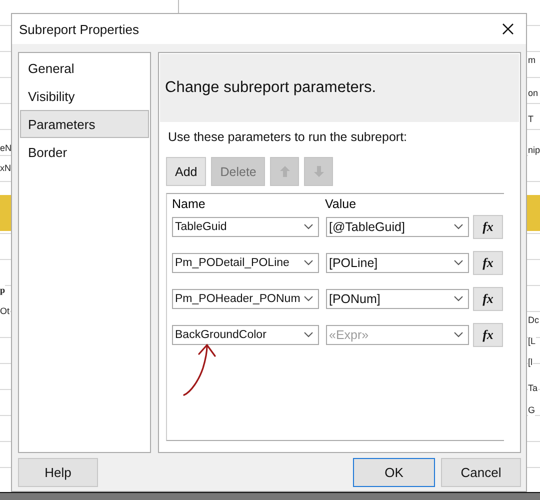  I want to click on close-icon, so click(508, 29).